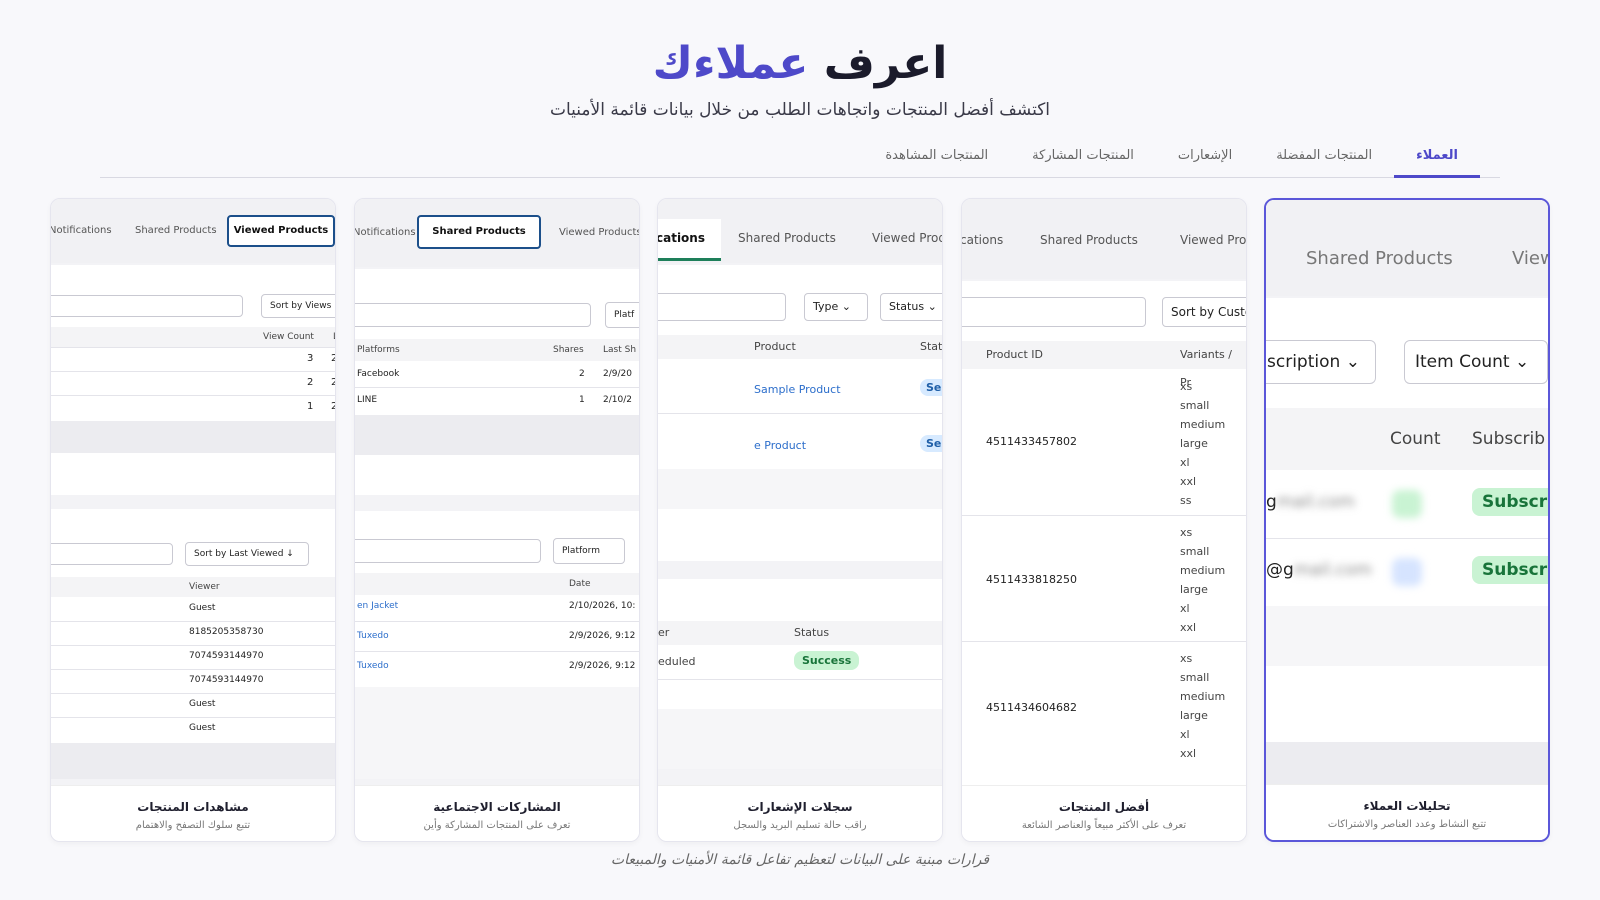  I want to click on sort-last-viewed-button: Sort by Last Viewed ↓, so click(247, 554).